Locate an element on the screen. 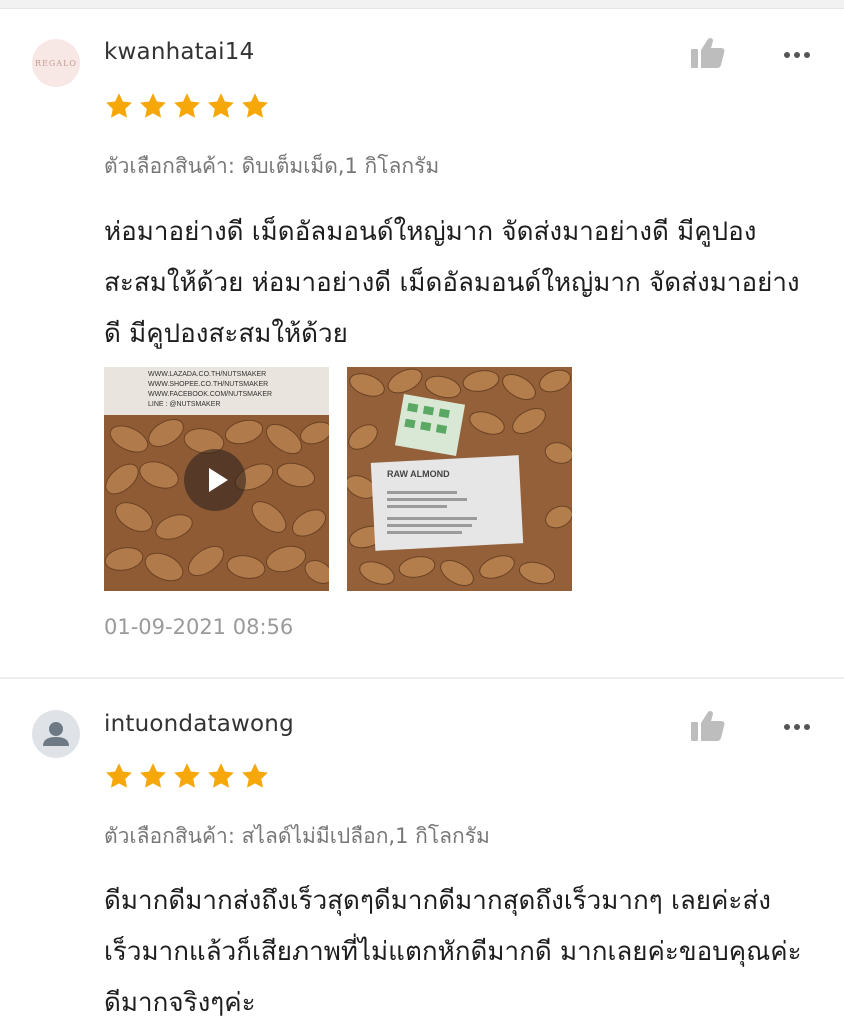 The height and width of the screenshot is (1029, 844). bag-label-line: WWW.LAZADA.CO.TH/NUTSMAKER is located at coordinates (207, 374).